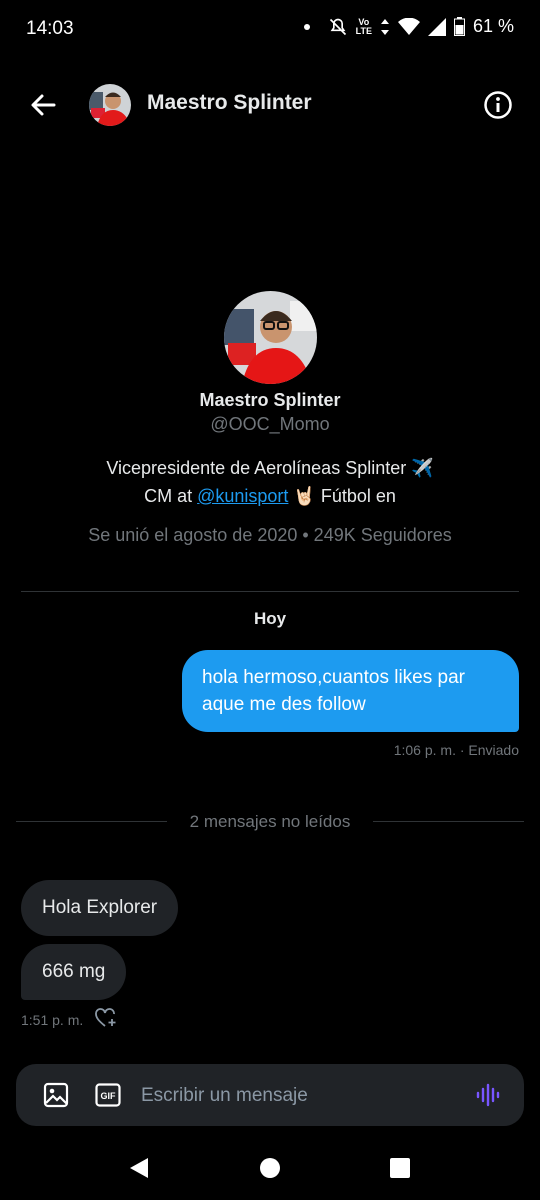 Image resolution: width=540 pixels, height=1200 pixels. I want to click on unread-label: 2 mensajes no leídos, so click(270, 821).